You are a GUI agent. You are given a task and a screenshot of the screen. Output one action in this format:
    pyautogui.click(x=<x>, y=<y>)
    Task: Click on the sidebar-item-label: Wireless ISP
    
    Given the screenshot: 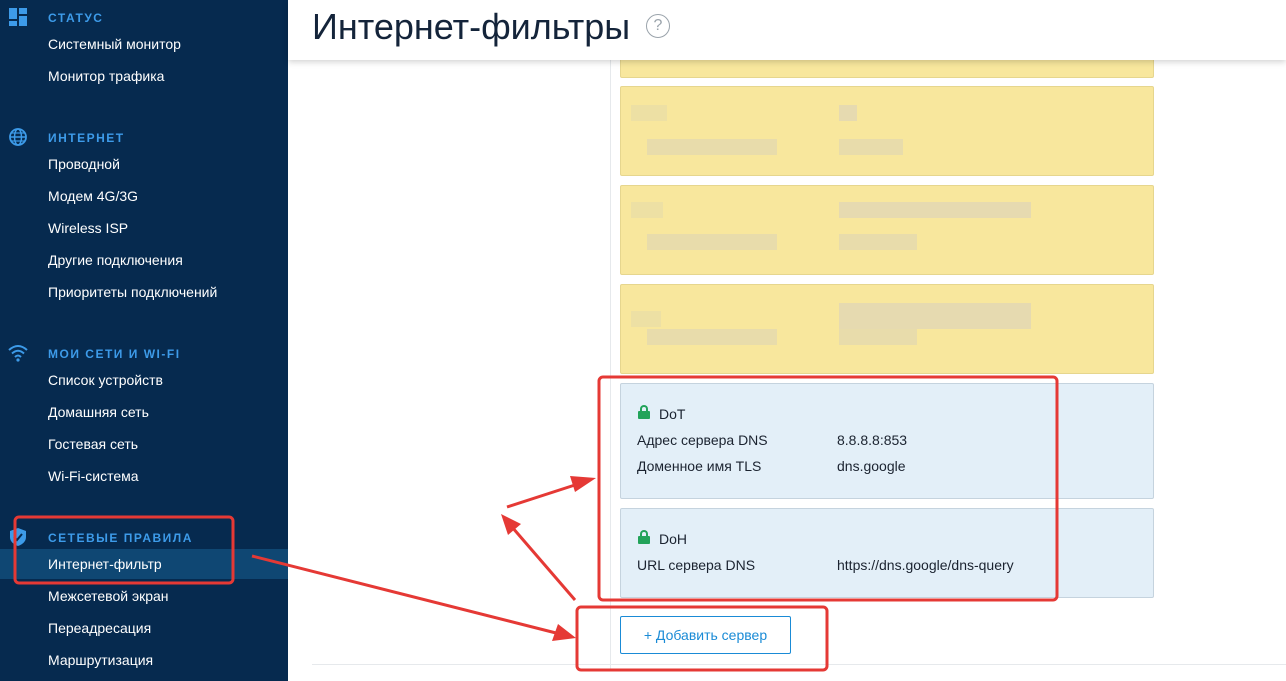 What is the action you would take?
    pyautogui.click(x=88, y=228)
    